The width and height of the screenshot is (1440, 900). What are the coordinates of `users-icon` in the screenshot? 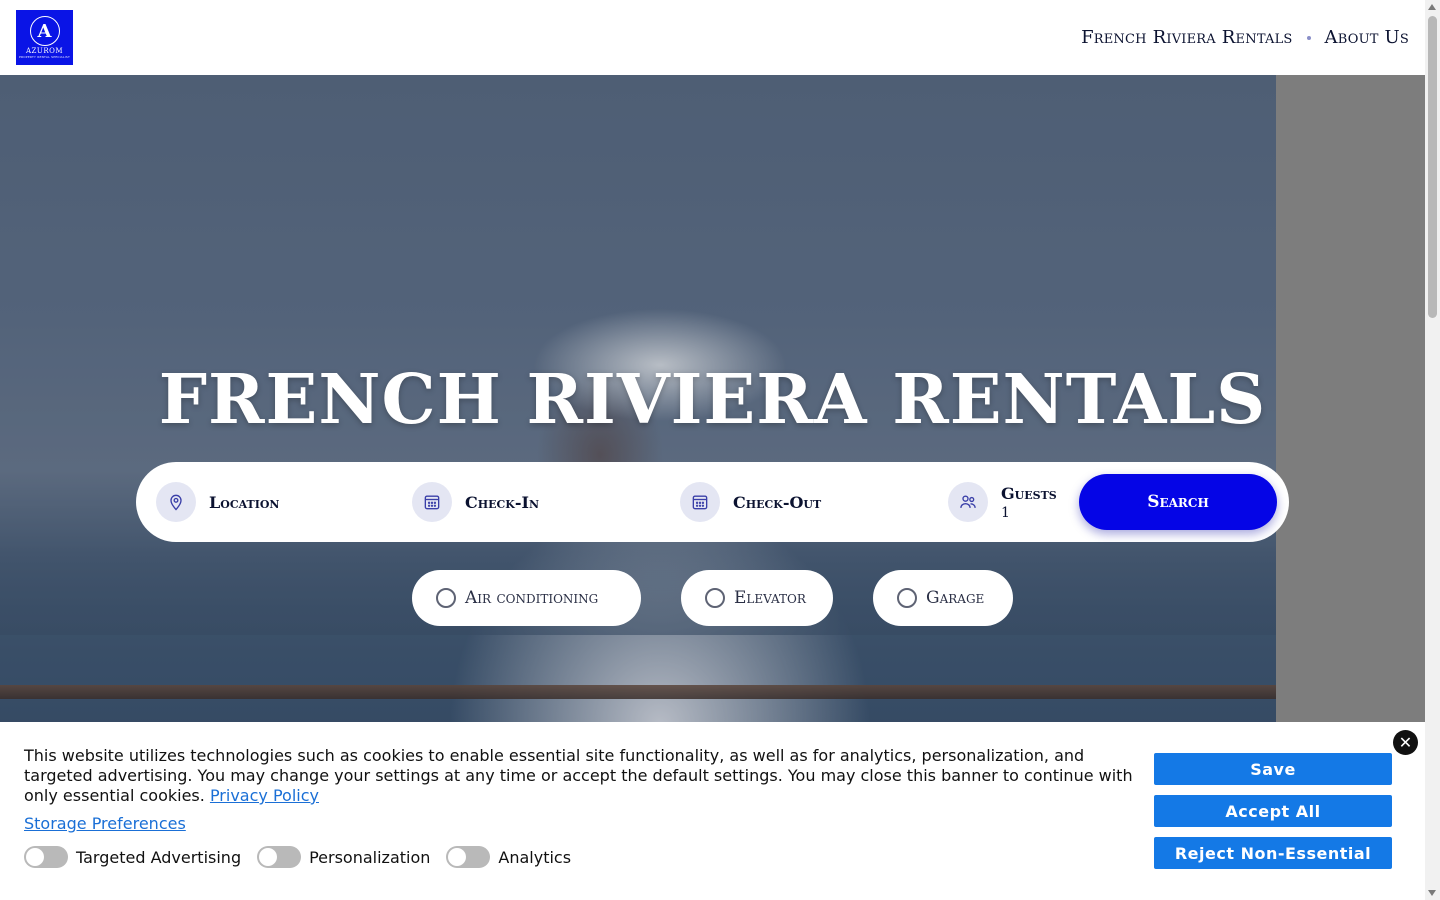 It's located at (968, 502).